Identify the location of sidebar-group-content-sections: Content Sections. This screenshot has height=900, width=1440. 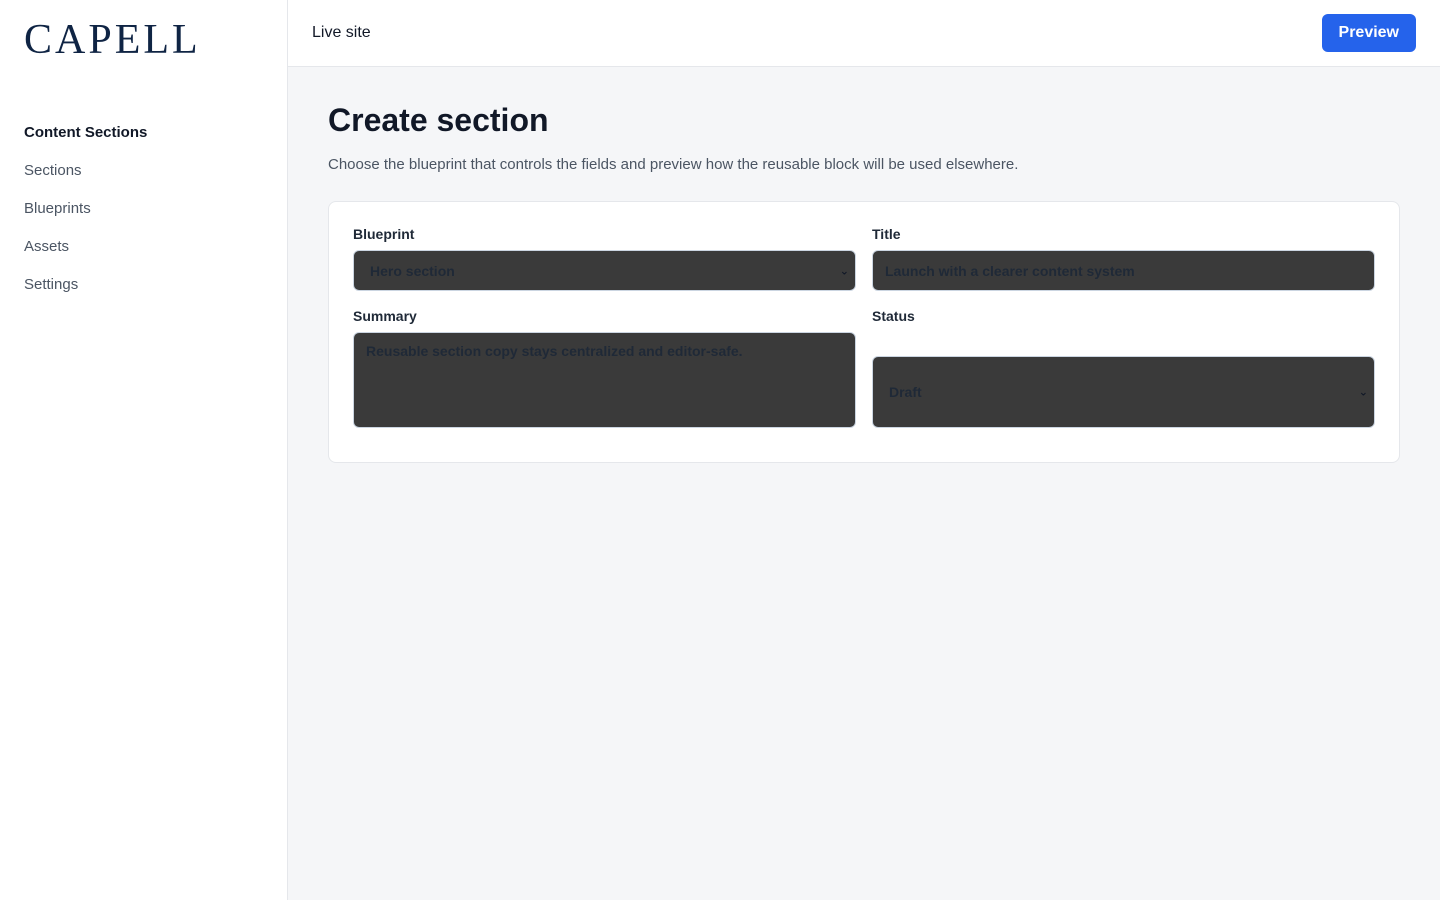
(143, 133).